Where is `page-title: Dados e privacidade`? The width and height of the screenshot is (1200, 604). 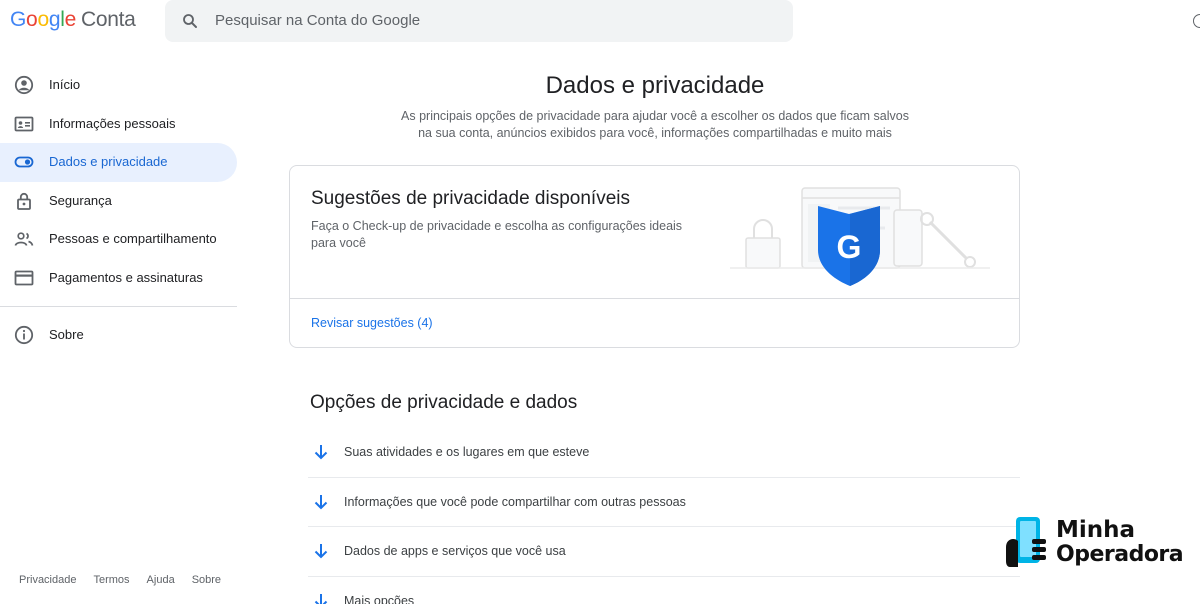 page-title: Dados e privacidade is located at coordinates (655, 85).